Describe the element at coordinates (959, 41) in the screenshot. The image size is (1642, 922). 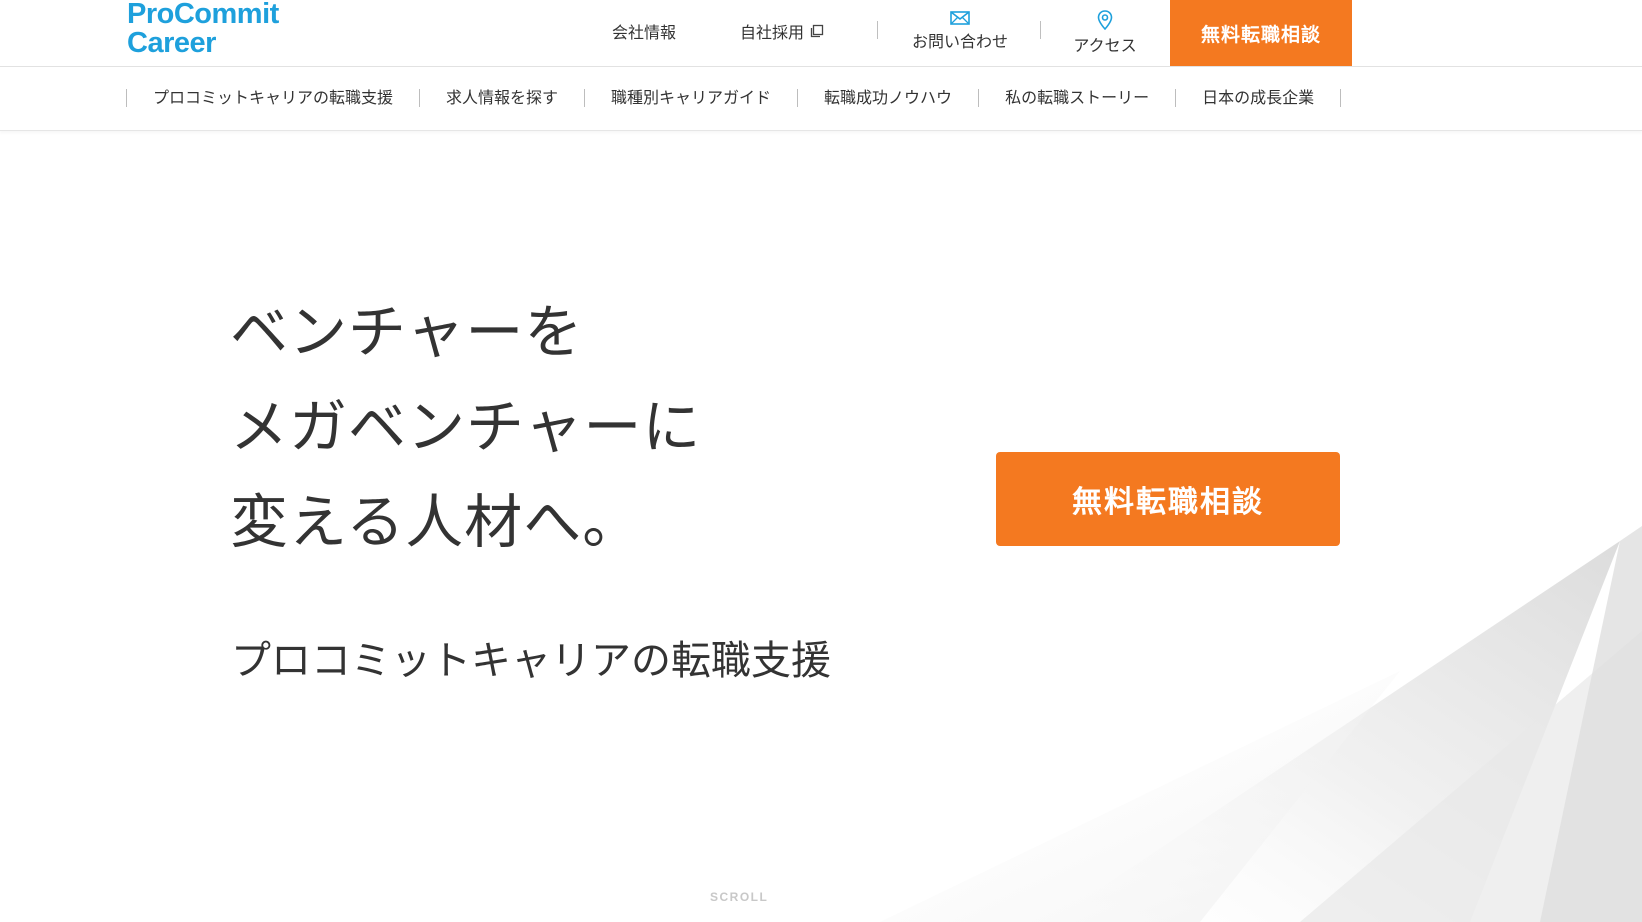
I see `contact-link-label: お問い合わせ` at that location.